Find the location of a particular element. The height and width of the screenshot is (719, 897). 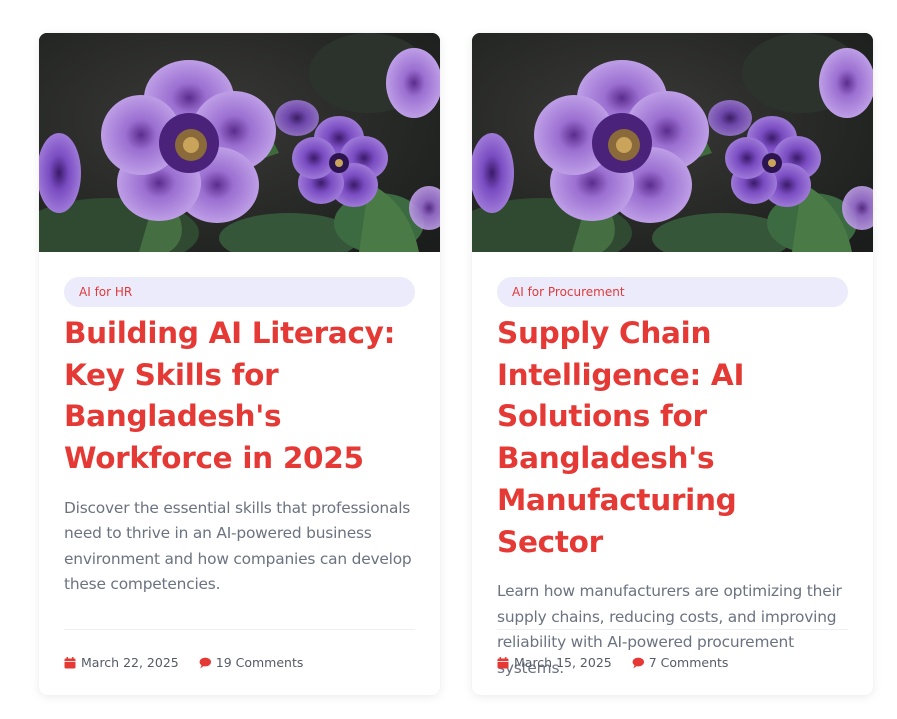

post-comments: 19 Comments is located at coordinates (251, 662).